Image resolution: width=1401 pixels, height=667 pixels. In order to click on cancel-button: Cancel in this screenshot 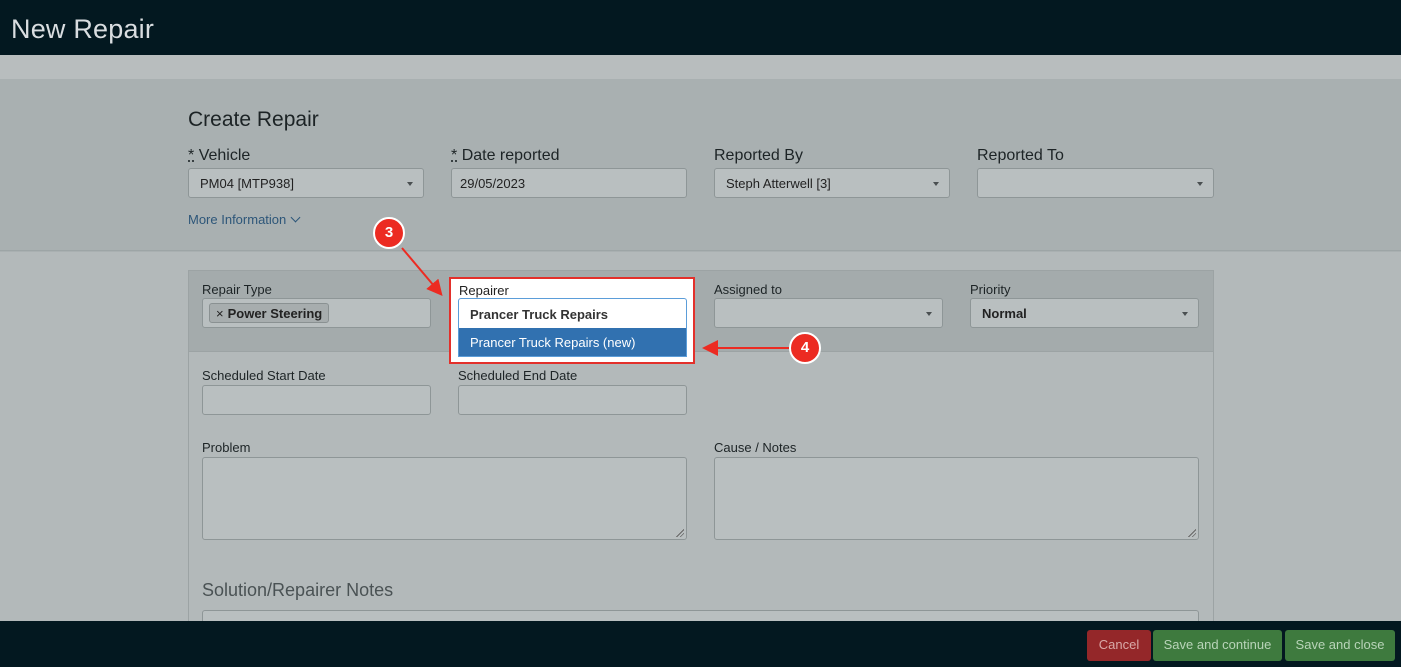, I will do `click(1119, 645)`.